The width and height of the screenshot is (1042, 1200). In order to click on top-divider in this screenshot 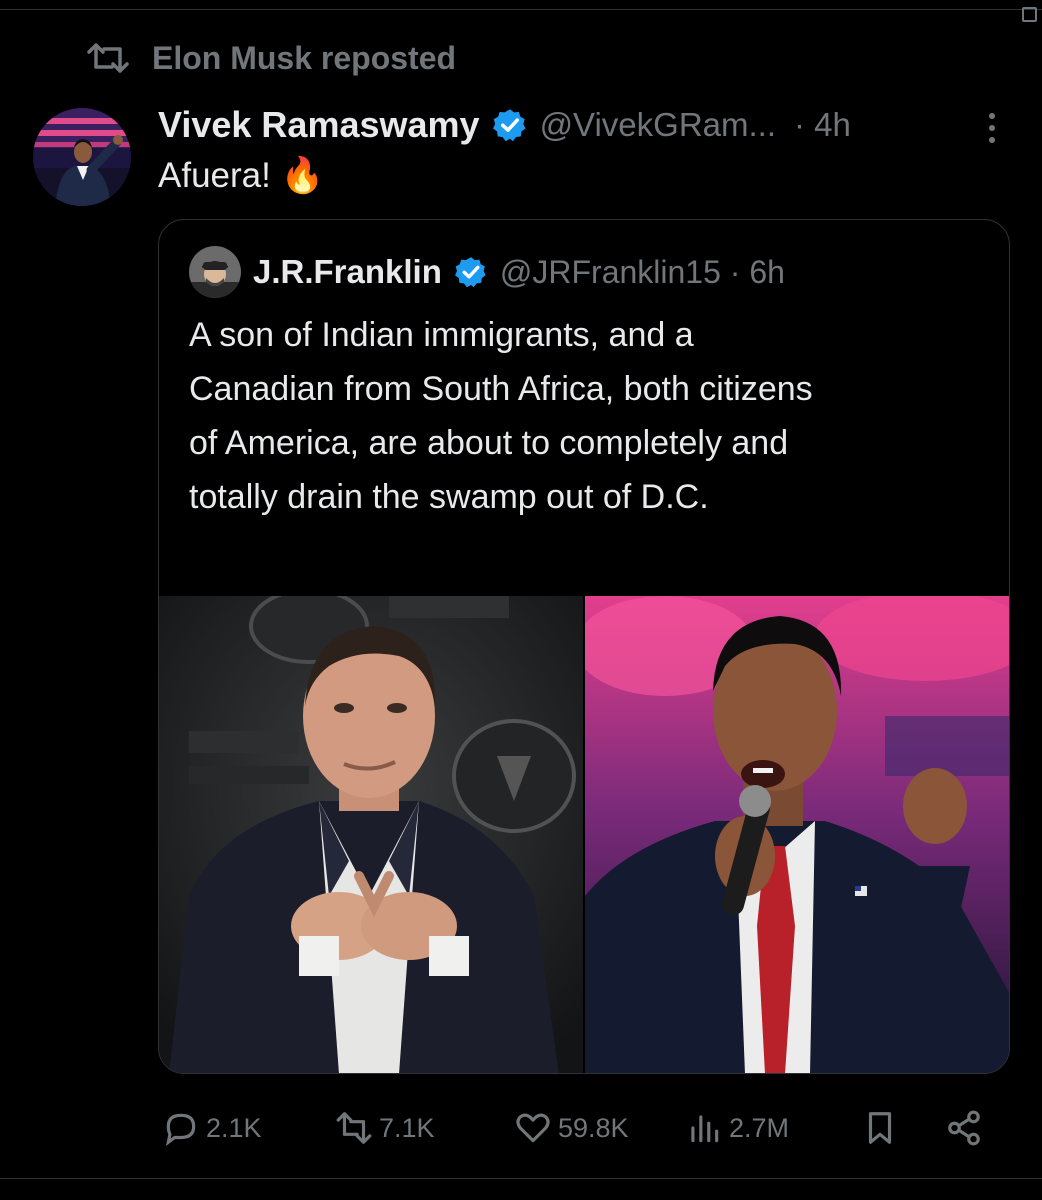, I will do `click(521, 9)`.